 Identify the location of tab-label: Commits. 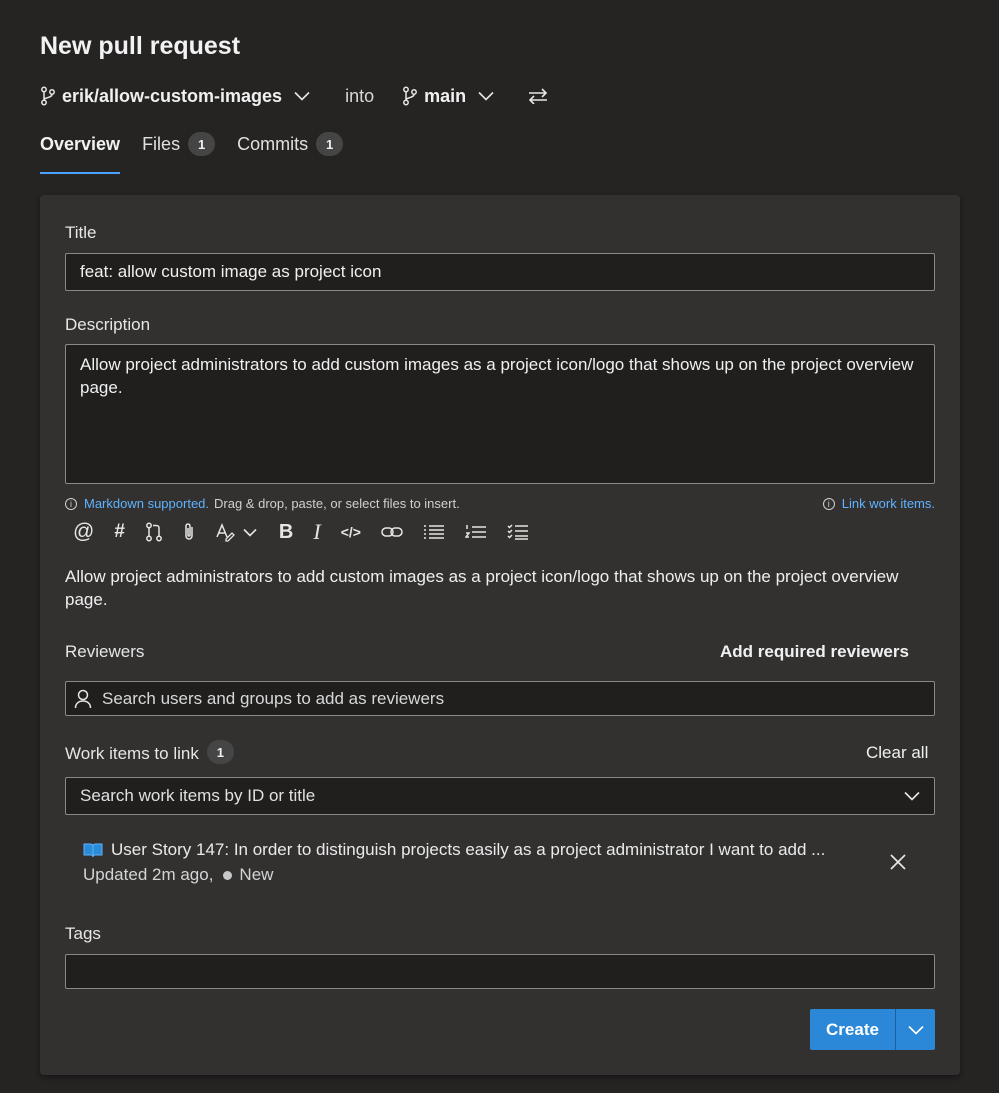
(273, 144).